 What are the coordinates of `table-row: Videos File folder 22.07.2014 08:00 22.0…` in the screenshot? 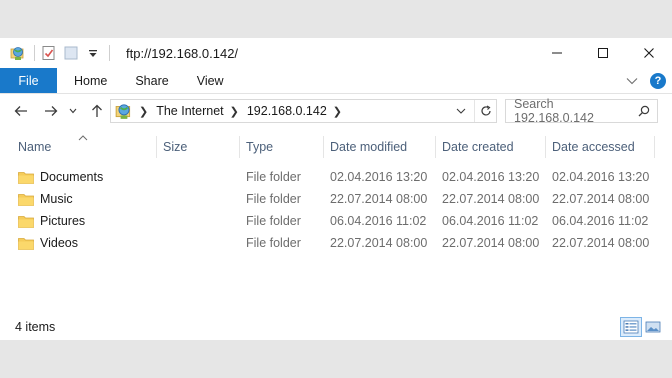 It's located at (336, 243).